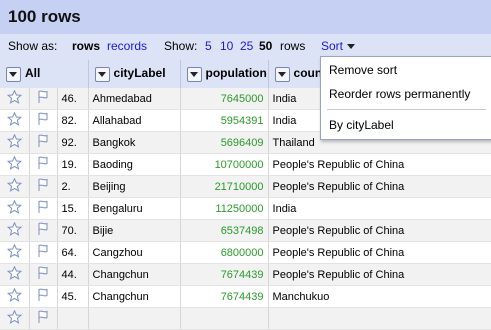  I want to click on all-column-dropdown-icon, so click(13, 74).